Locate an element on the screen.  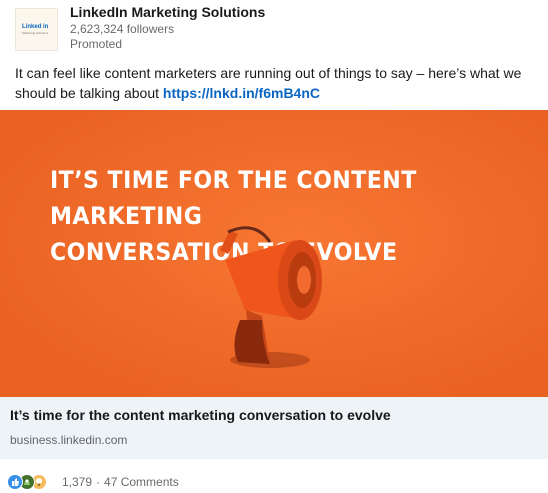
author-name: LinkedIn Marketing Solutions is located at coordinates (167, 12).